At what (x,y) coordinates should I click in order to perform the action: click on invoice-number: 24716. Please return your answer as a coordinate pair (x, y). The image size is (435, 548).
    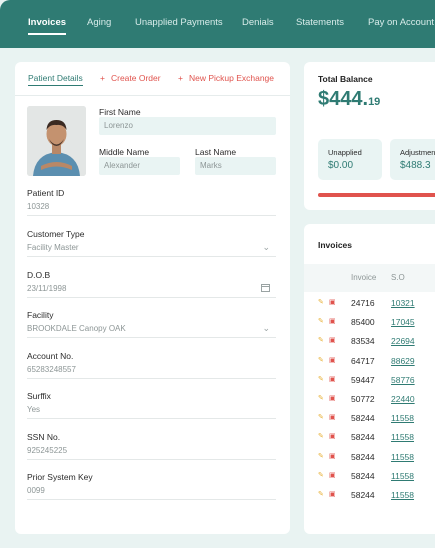
    Looking at the image, I should click on (363, 303).